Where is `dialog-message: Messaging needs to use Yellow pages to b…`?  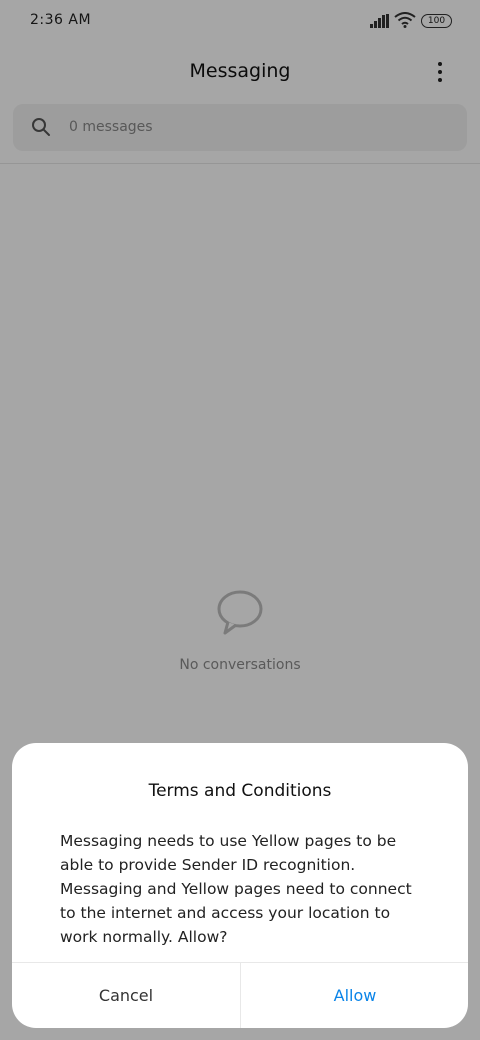 dialog-message: Messaging needs to use Yellow pages to b… is located at coordinates (236, 889).